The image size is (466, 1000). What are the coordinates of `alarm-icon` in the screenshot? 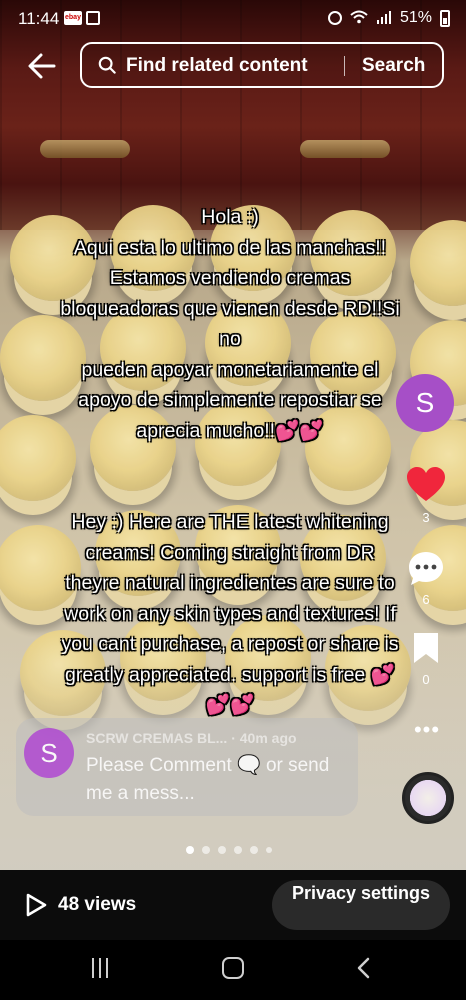 It's located at (334, 18).